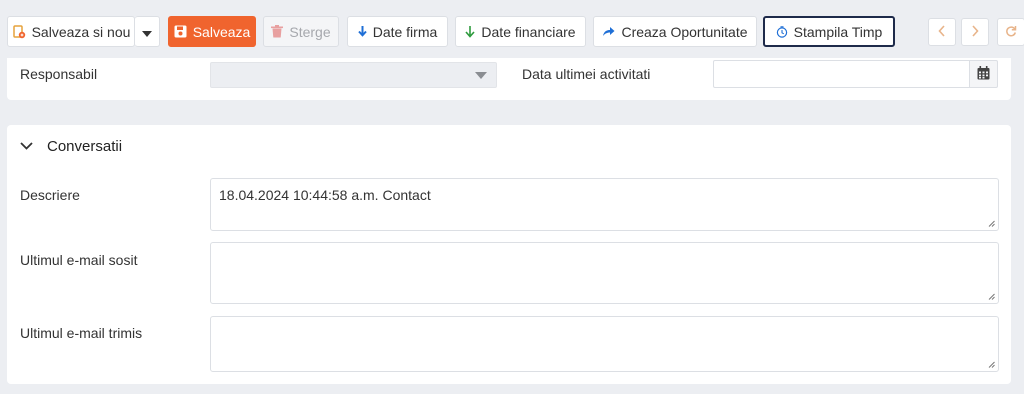 The image size is (1024, 394). What do you see at coordinates (221, 31) in the screenshot?
I see `save-label: Salveaza` at bounding box center [221, 31].